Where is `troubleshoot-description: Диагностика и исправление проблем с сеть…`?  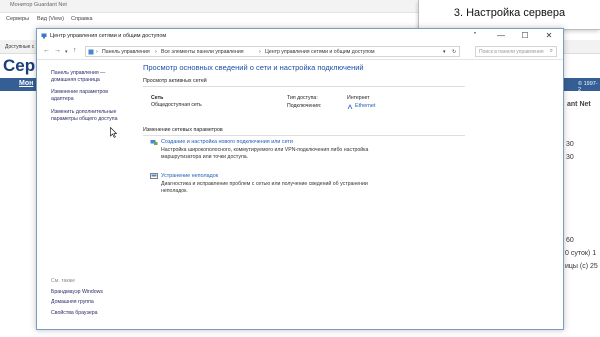
troubleshoot-description: Диагностика и исправление проблем с сеть… is located at coordinates (264, 187).